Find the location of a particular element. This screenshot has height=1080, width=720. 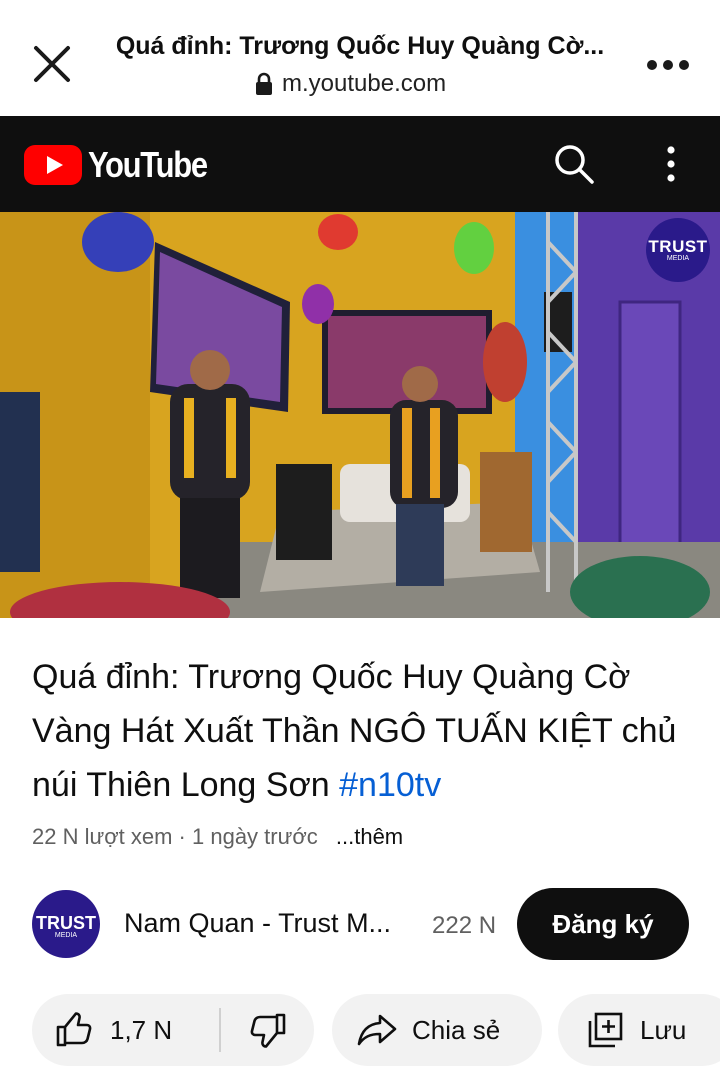

video-meta: 22 N lượt xem · 1 ngày trước ...thêm is located at coordinates (217, 837).